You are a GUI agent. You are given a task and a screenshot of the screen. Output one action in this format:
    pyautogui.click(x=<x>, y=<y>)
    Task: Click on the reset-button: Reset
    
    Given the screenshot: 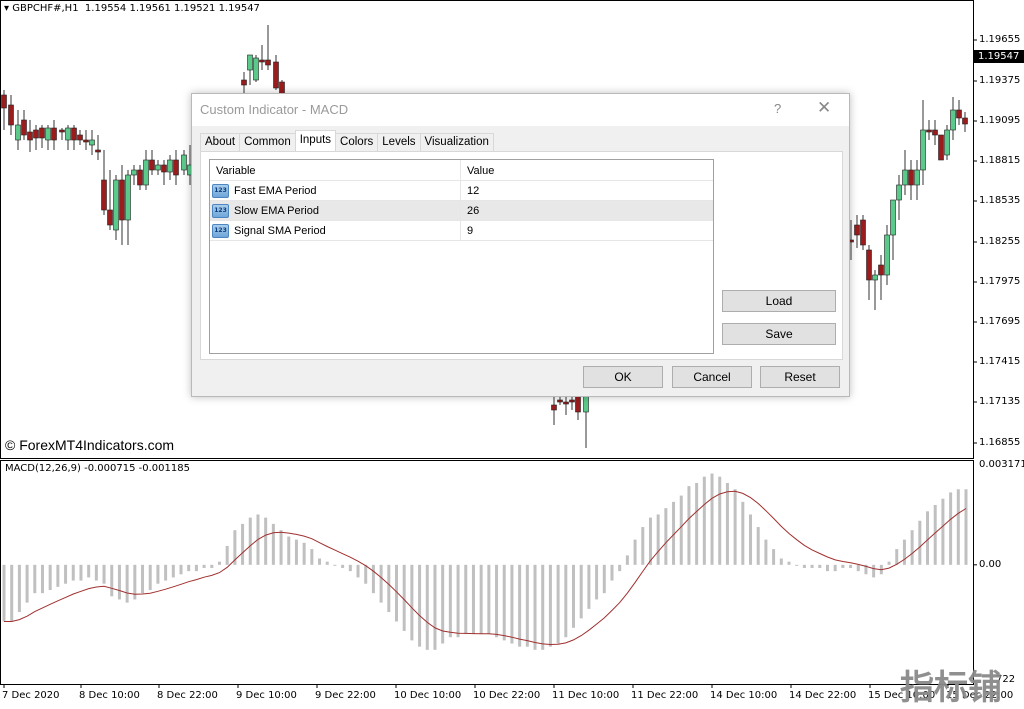 What is the action you would take?
    pyautogui.click(x=800, y=377)
    